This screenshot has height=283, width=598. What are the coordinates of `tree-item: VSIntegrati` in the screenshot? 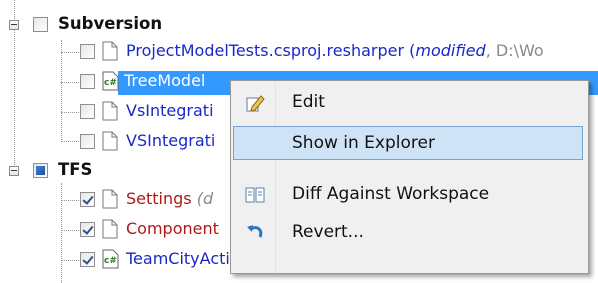 It's located at (115, 142).